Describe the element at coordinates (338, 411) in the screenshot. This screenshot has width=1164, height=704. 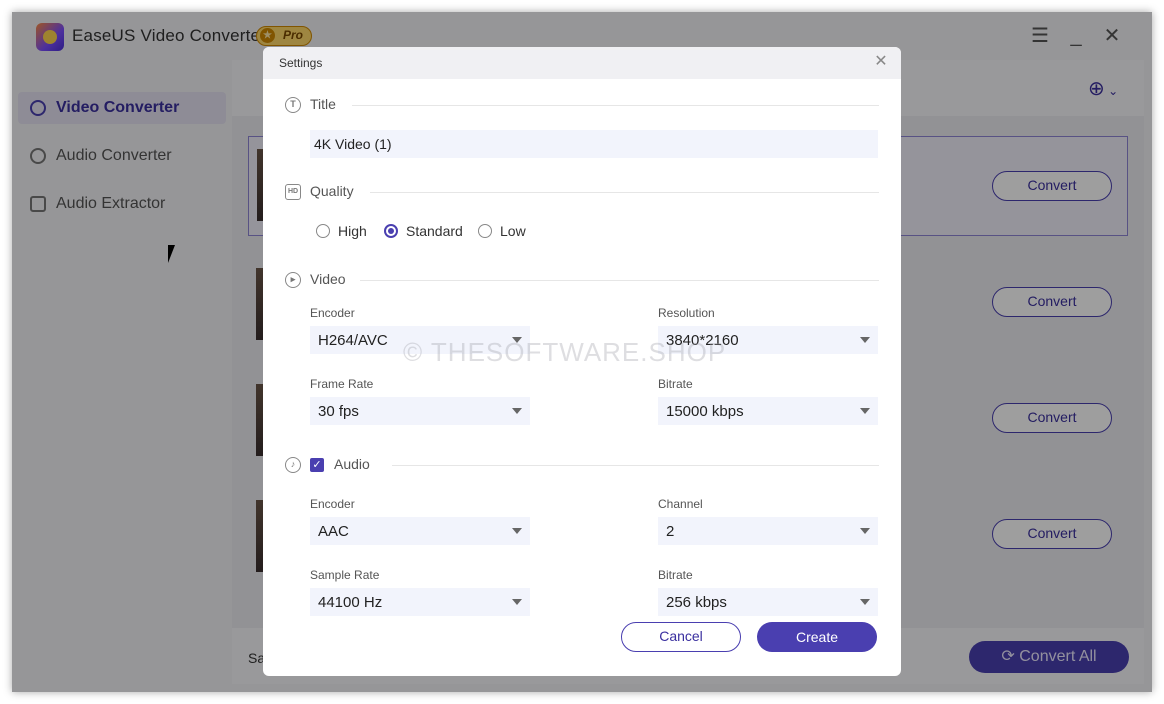
I see `select-value: 30 fps` at that location.